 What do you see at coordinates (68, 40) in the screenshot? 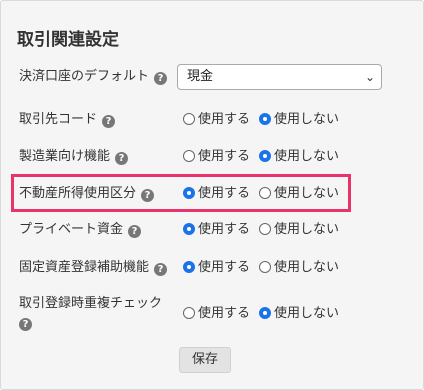
I see `page-title: 取引関連設定` at bounding box center [68, 40].